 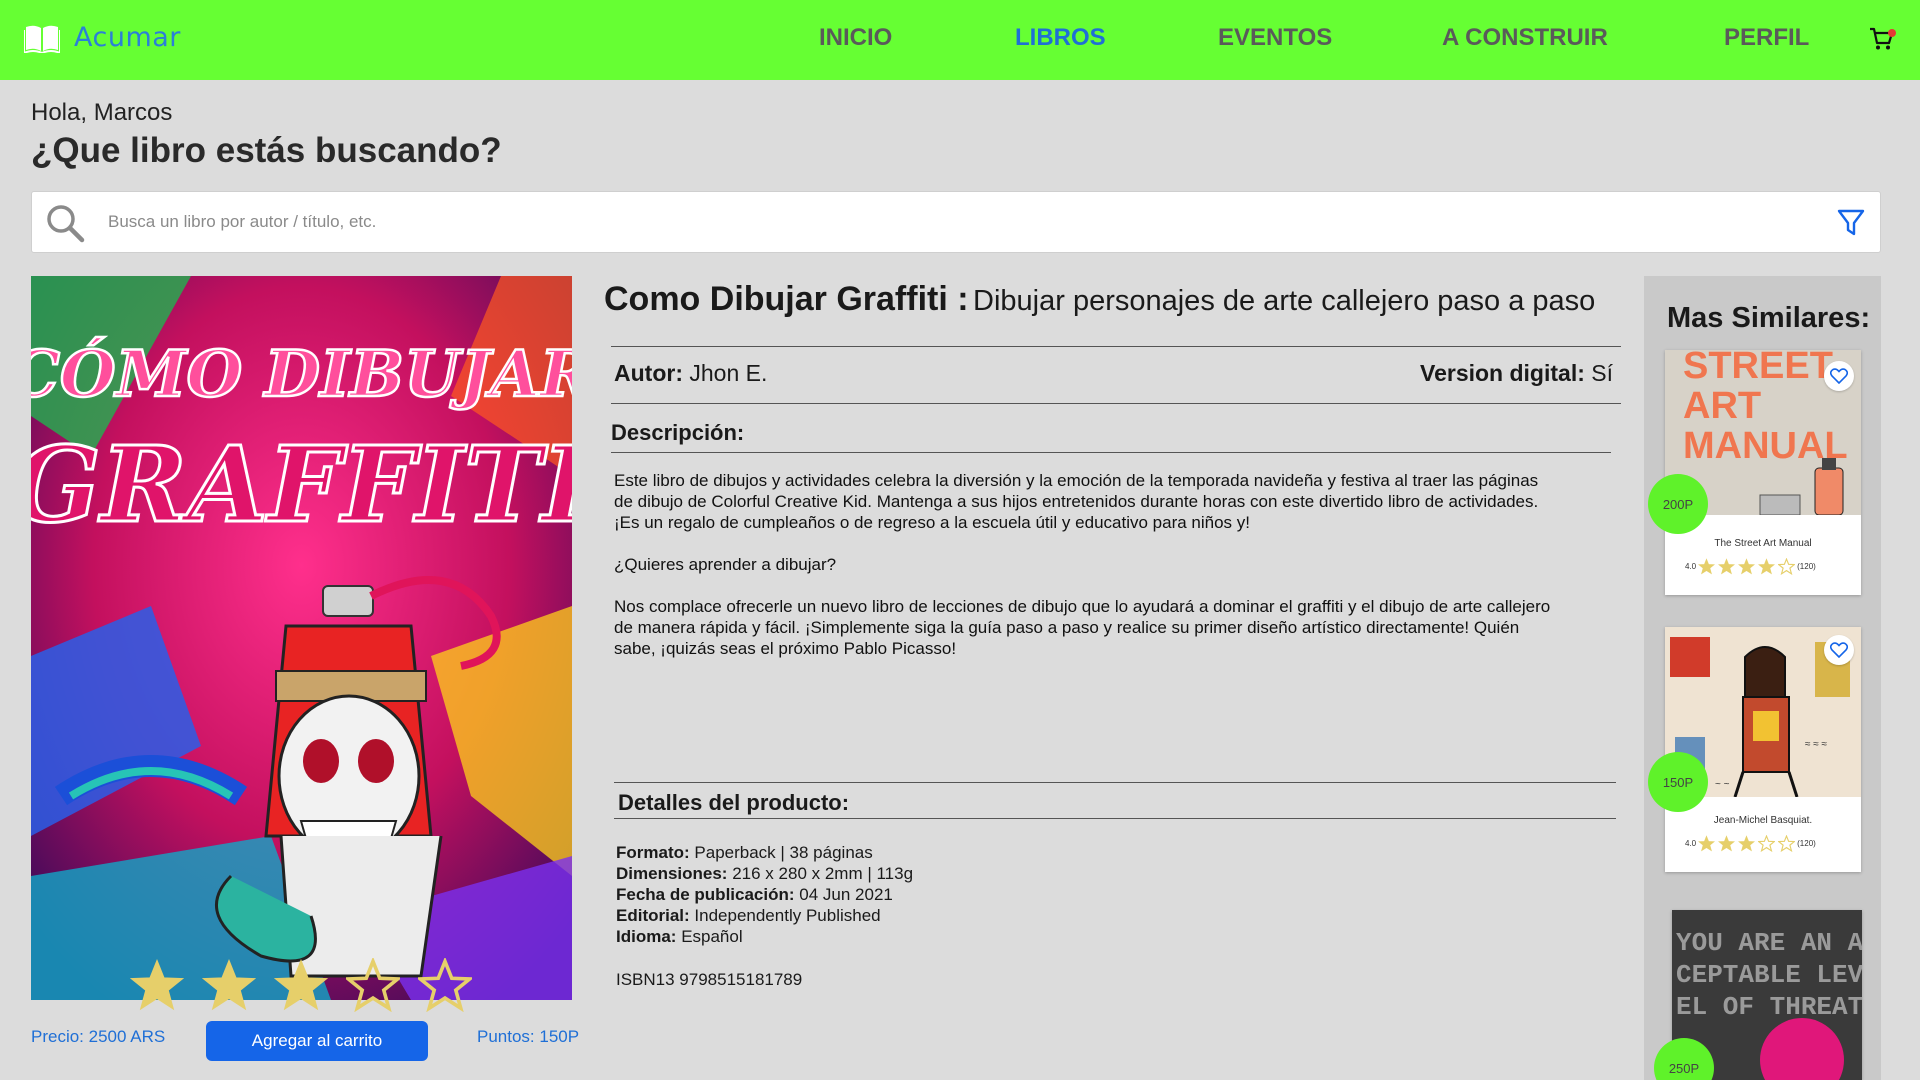 What do you see at coordinates (846, 894) in the screenshot?
I see `detail-value: 04 Jun 2021` at bounding box center [846, 894].